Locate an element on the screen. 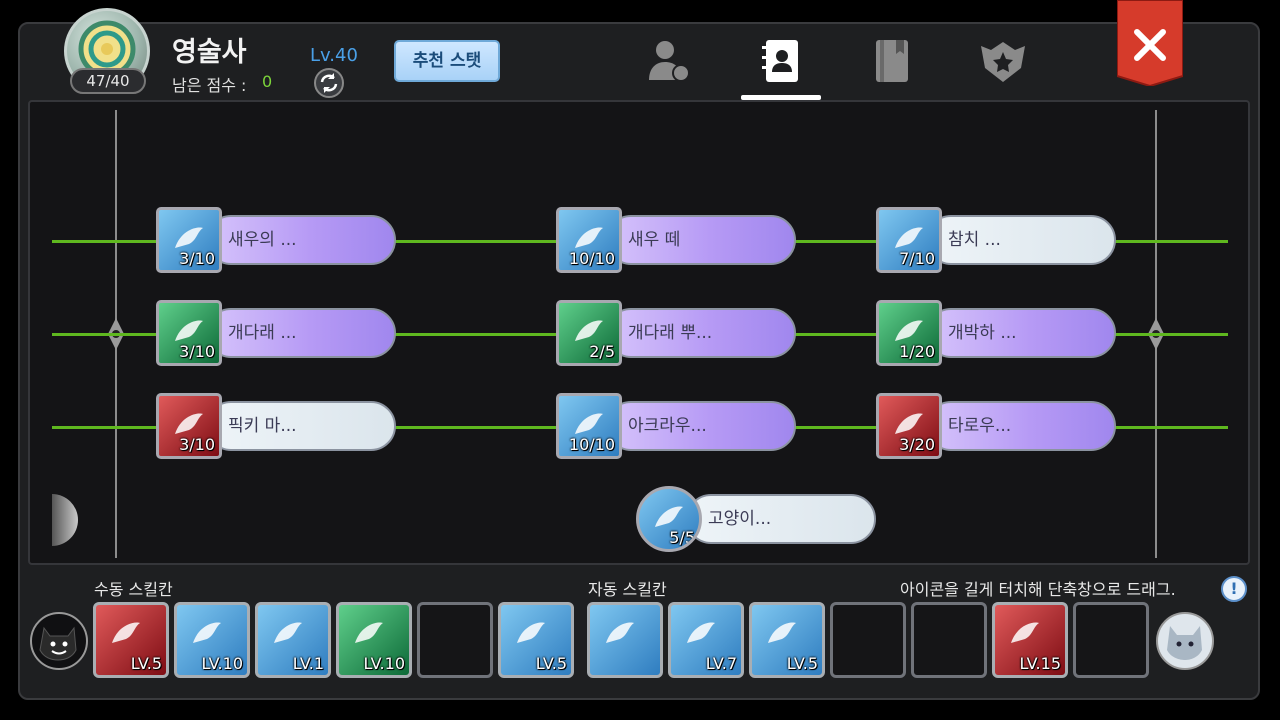 This screenshot has height=720, width=1280. recommend-stat-button: 추천 스탯 is located at coordinates (447, 61).